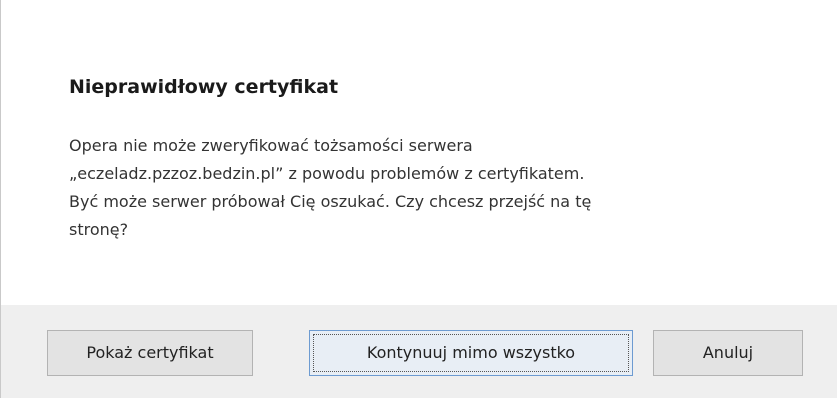  What do you see at coordinates (471, 353) in the screenshot?
I see `continue-anyway-button: Kontynuuj mimo wszystko` at bounding box center [471, 353].